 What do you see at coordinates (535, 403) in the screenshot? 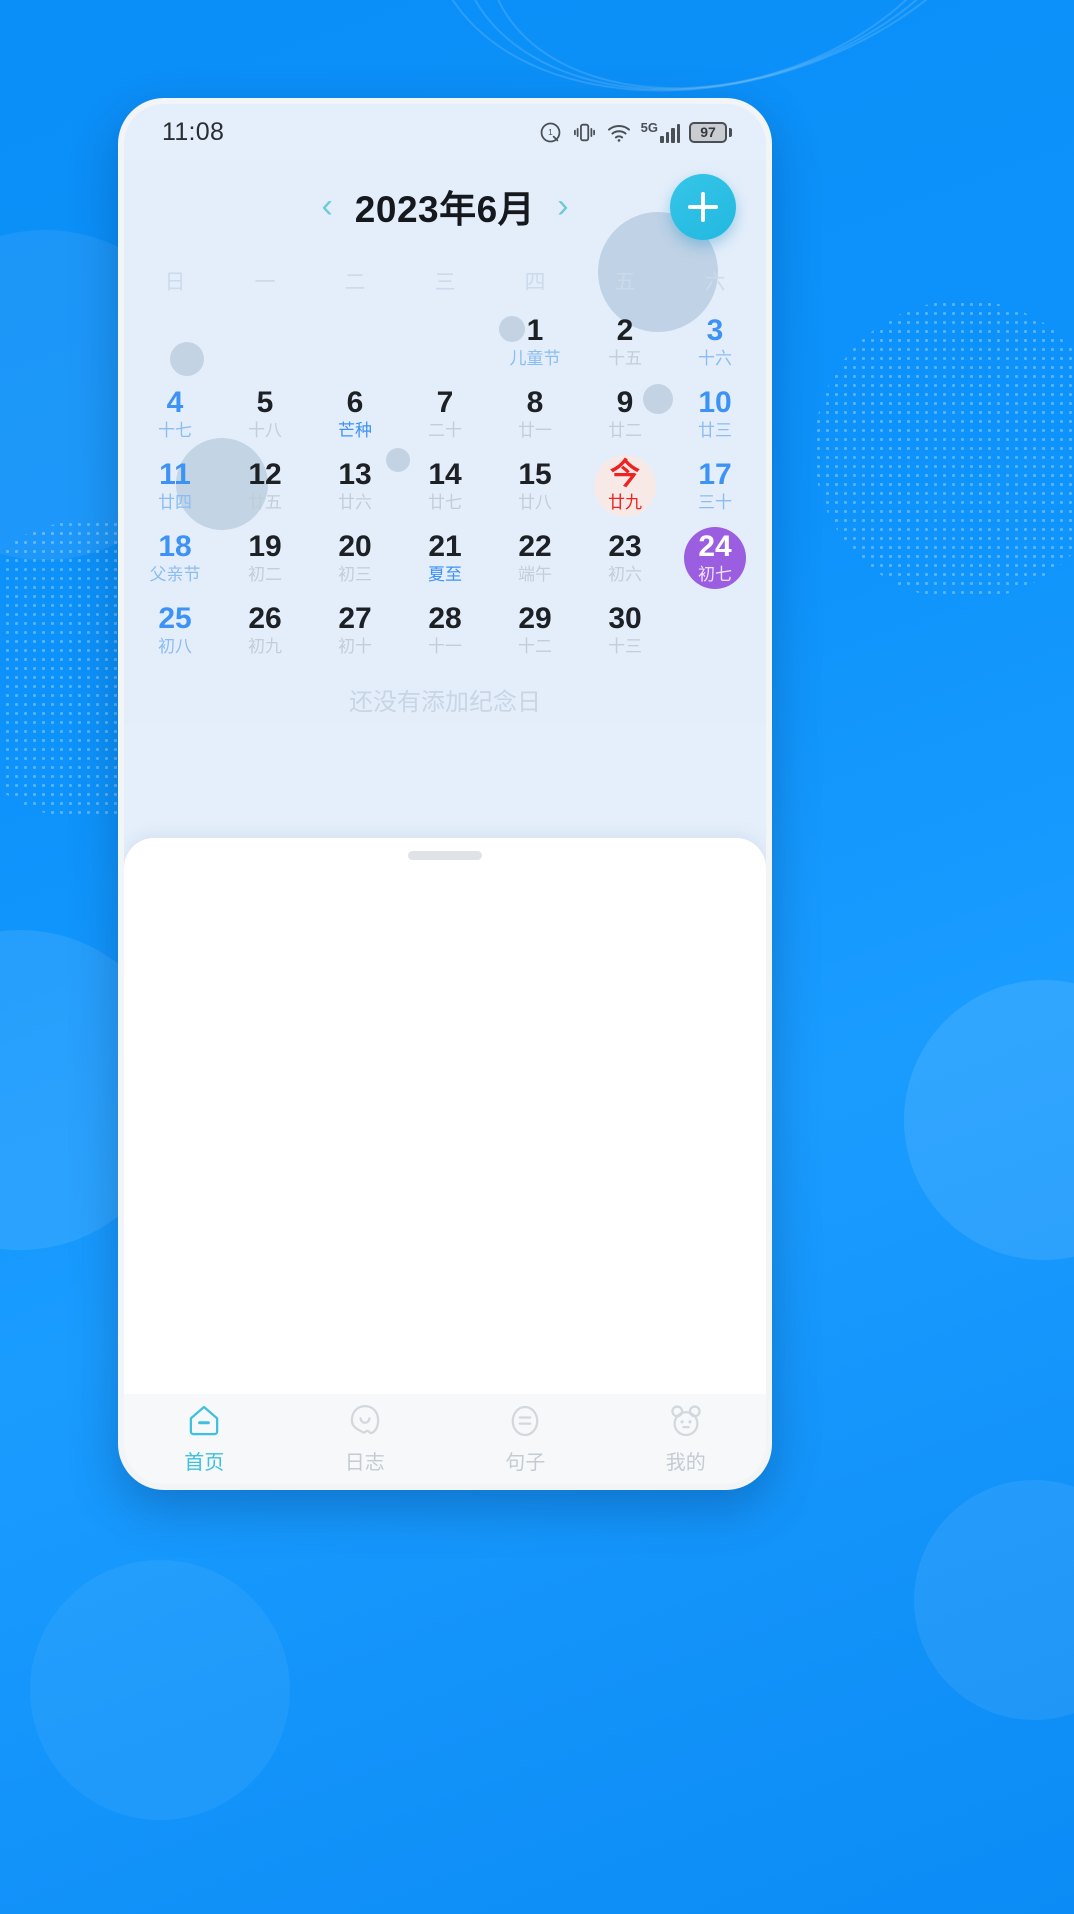
I see `day-number: 8` at bounding box center [535, 403].